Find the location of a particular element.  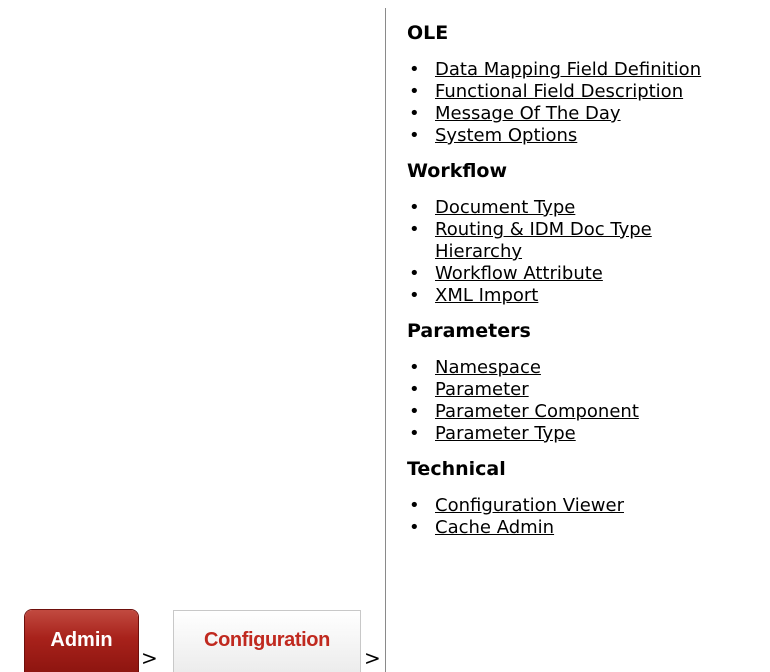

list-item: • System Options is located at coordinates (587, 136).